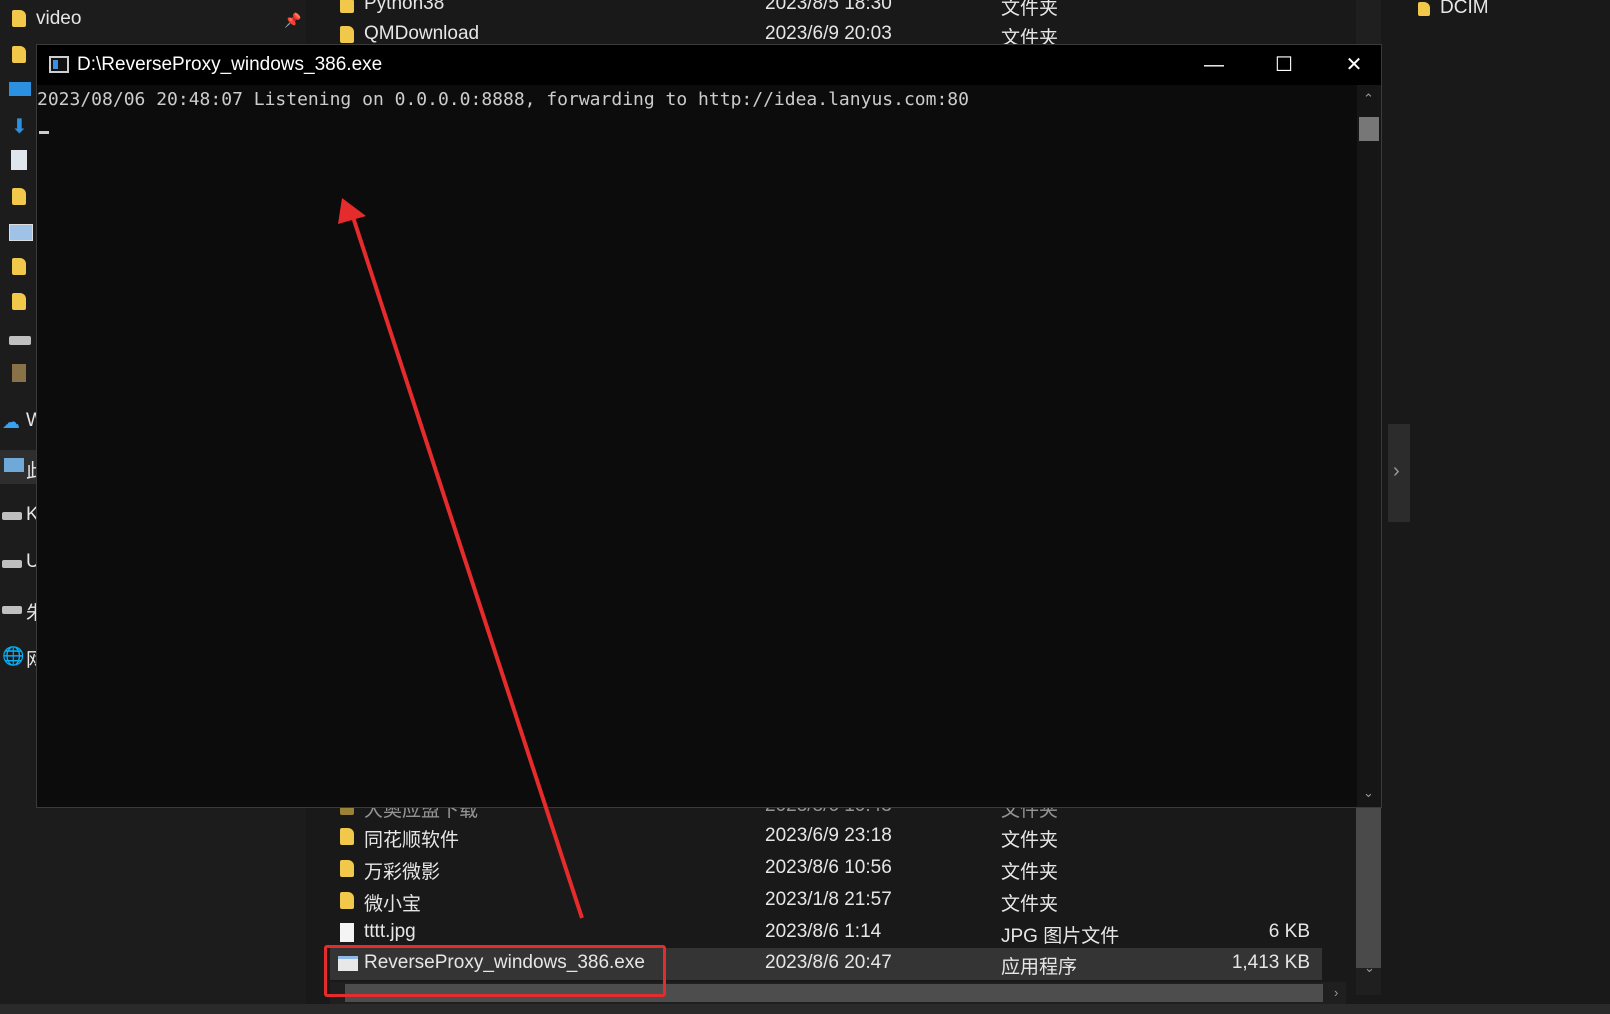 This screenshot has width=1610, height=1014. What do you see at coordinates (1369, 446) in the screenshot?
I see `console-scrollbar` at bounding box center [1369, 446].